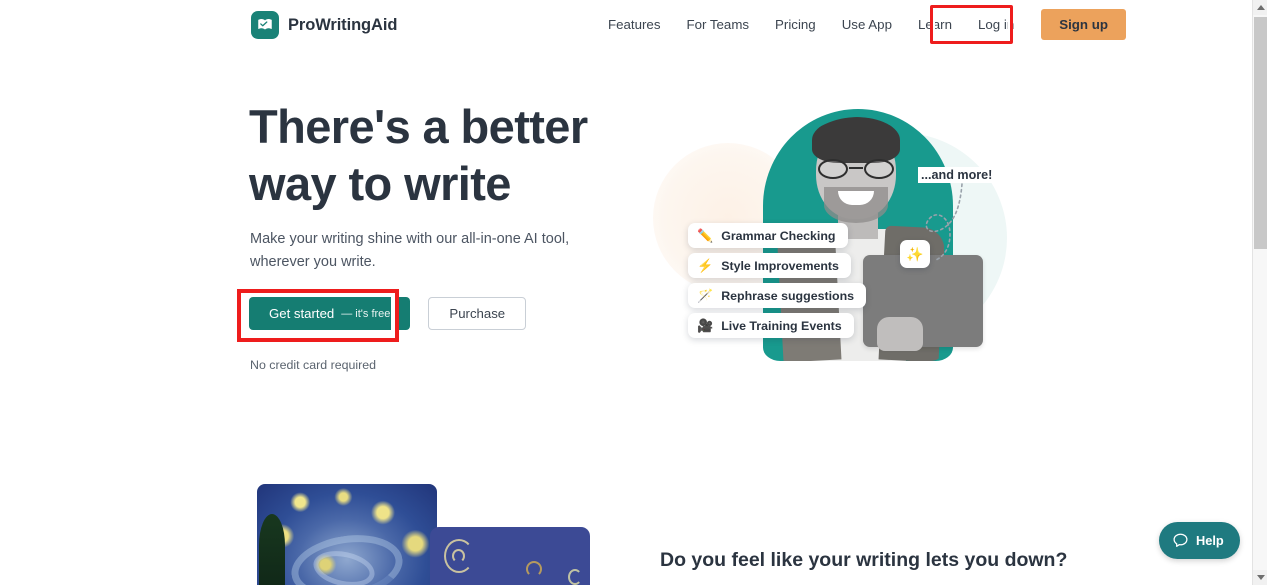  What do you see at coordinates (510, 556) in the screenshot?
I see `blue-doodle-card` at bounding box center [510, 556].